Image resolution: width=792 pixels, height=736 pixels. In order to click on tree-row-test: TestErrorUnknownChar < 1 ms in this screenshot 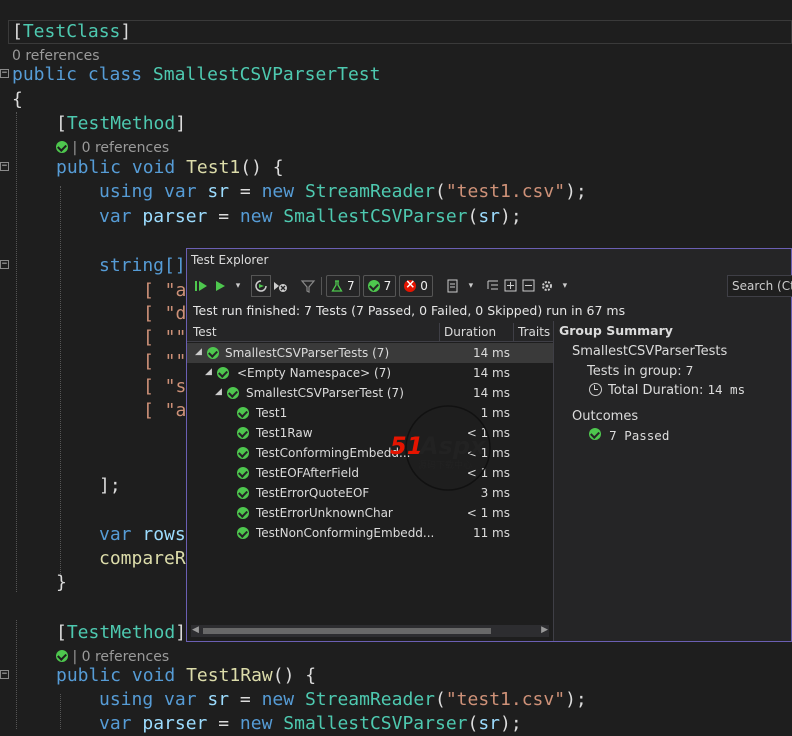, I will do `click(370, 513)`.